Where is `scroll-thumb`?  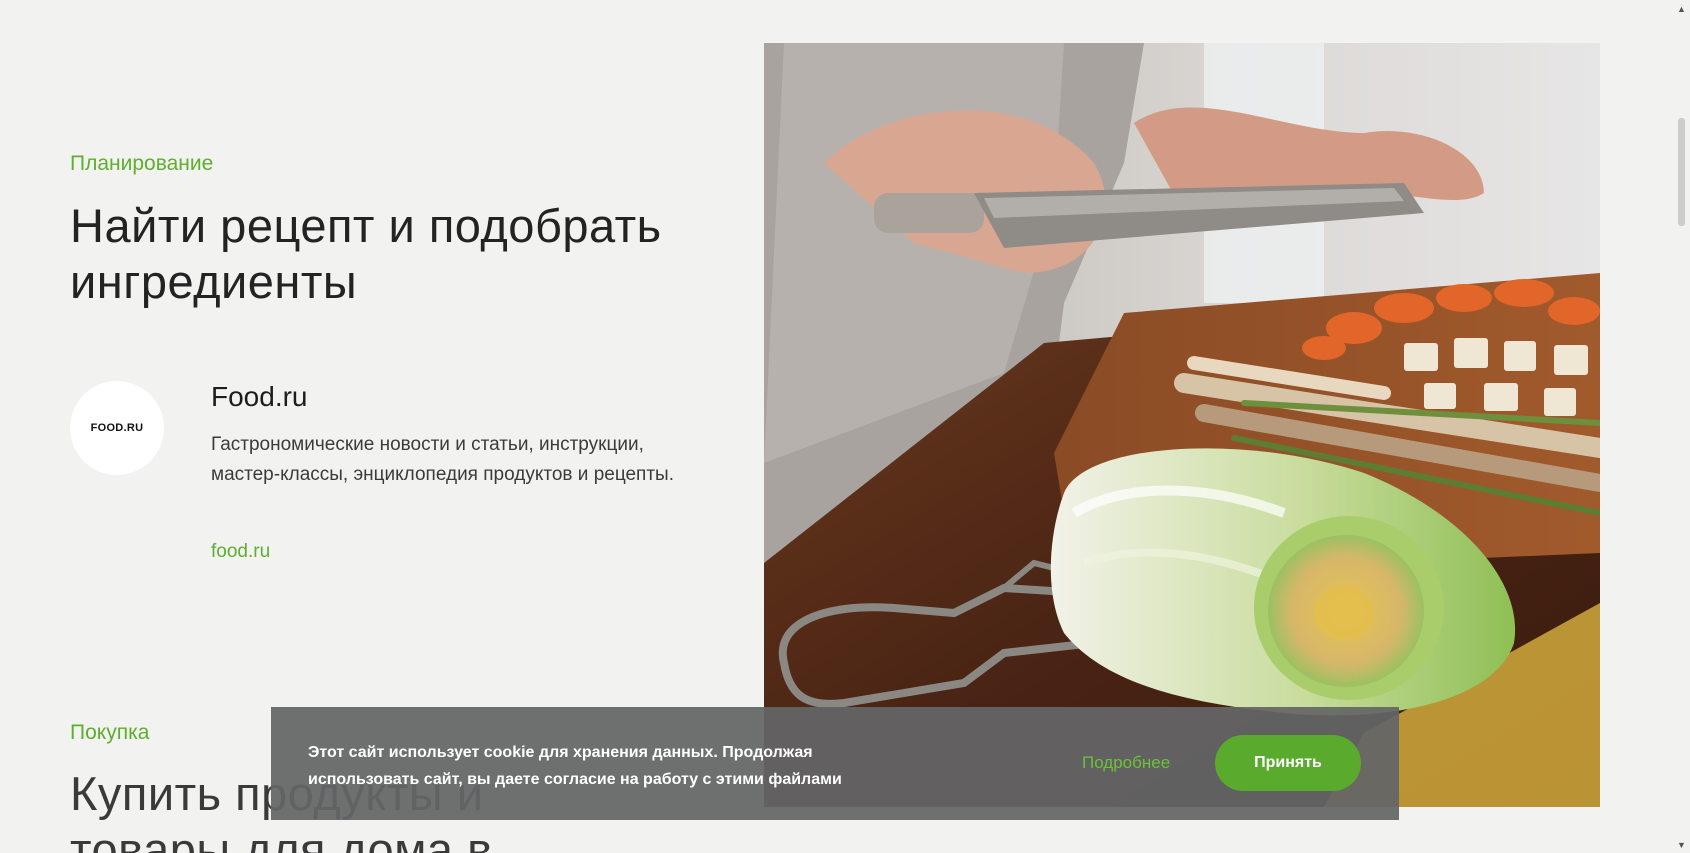
scroll-thumb is located at coordinates (1681, 172).